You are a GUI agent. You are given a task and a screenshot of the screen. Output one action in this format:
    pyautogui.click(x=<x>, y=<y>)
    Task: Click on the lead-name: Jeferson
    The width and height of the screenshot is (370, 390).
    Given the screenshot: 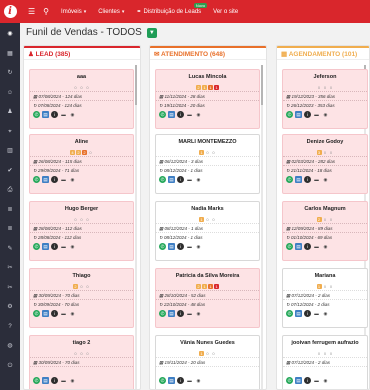 What is the action you would take?
    pyautogui.click(x=325, y=78)
    